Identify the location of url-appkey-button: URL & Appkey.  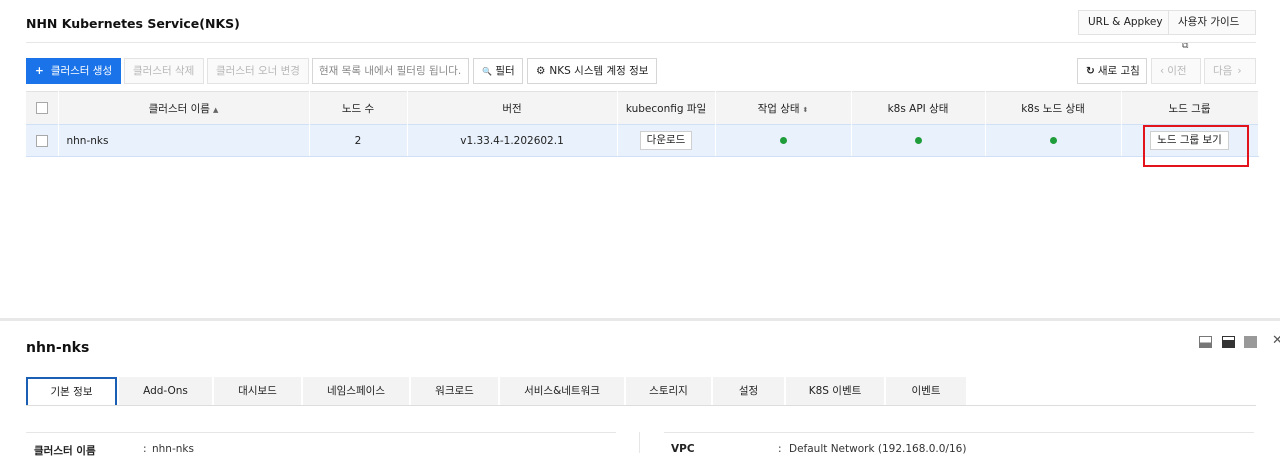
(1125, 22).